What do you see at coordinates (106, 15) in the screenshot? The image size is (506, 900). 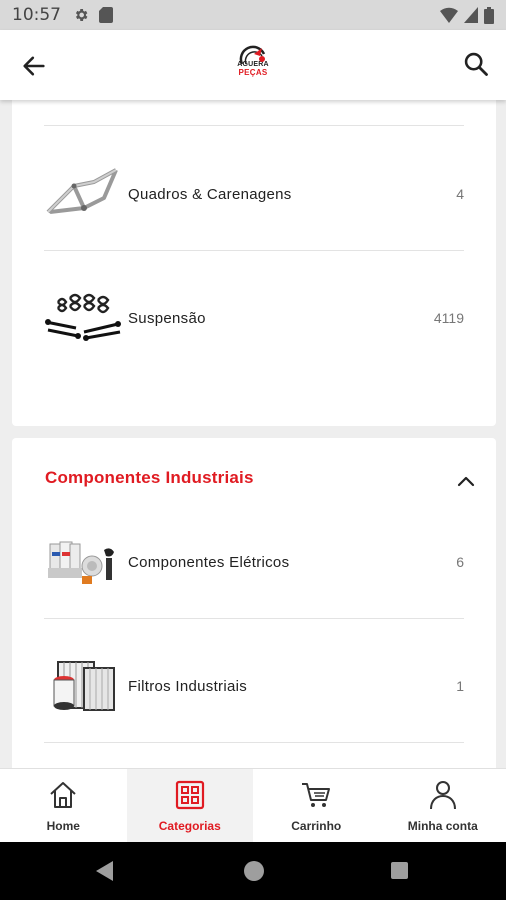 I see `sd-card-icon` at bounding box center [106, 15].